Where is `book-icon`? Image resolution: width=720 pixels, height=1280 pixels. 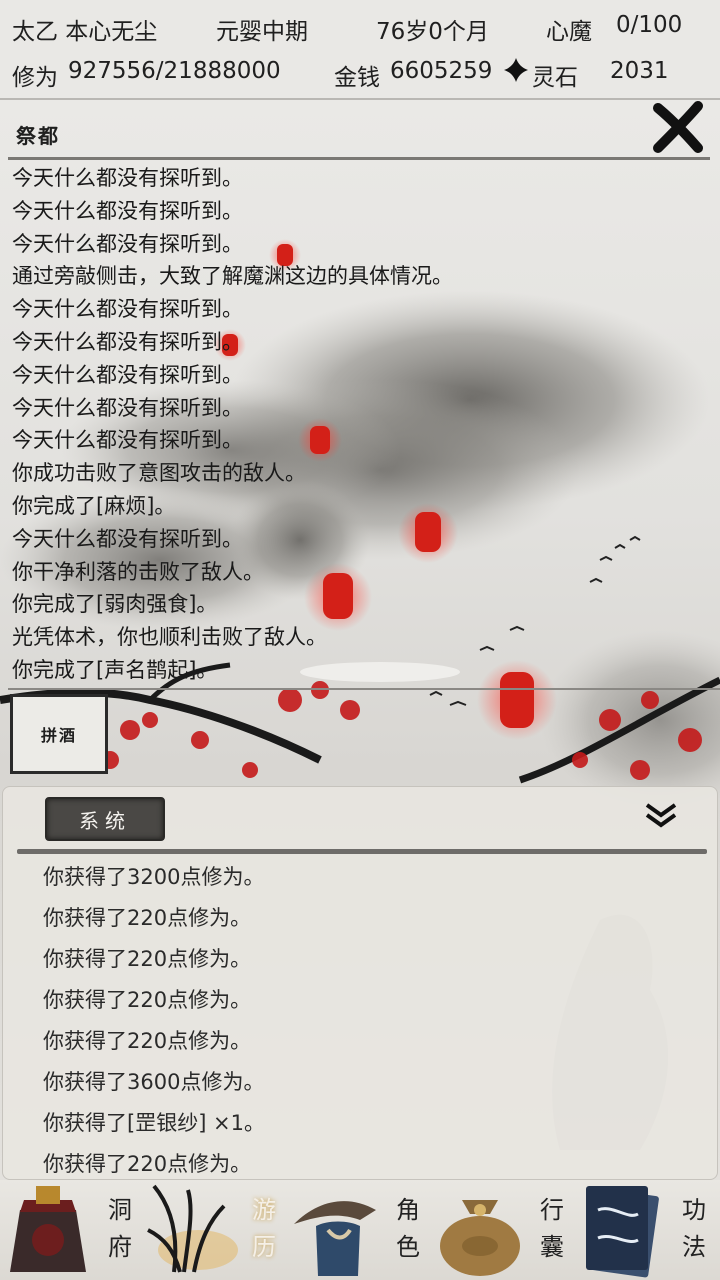 book-icon is located at coordinates (622, 1232).